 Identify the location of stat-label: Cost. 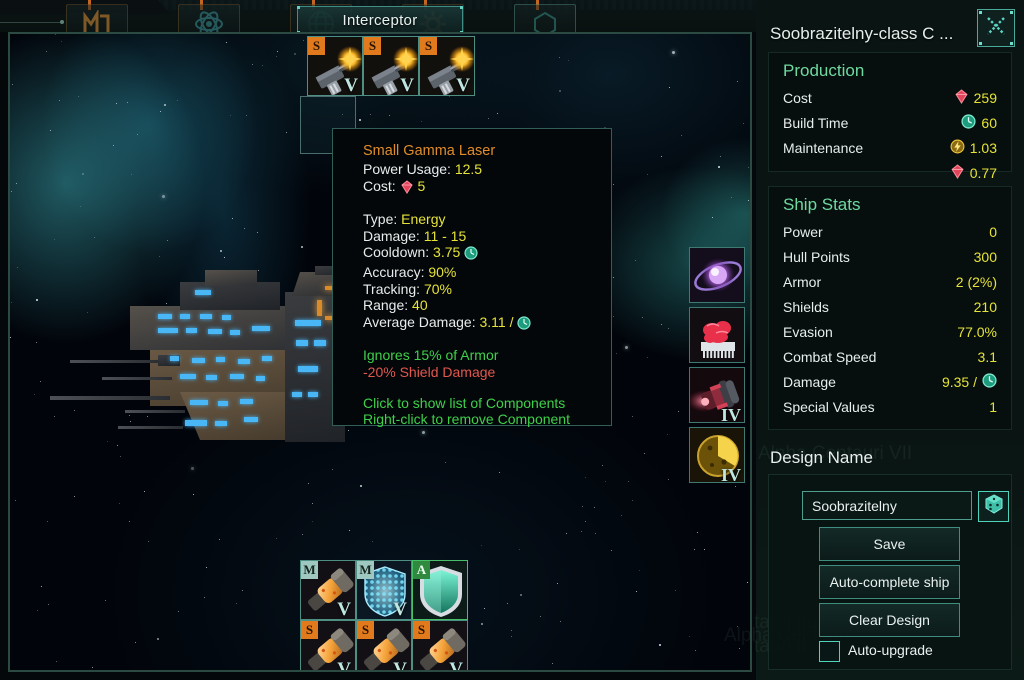
(797, 97).